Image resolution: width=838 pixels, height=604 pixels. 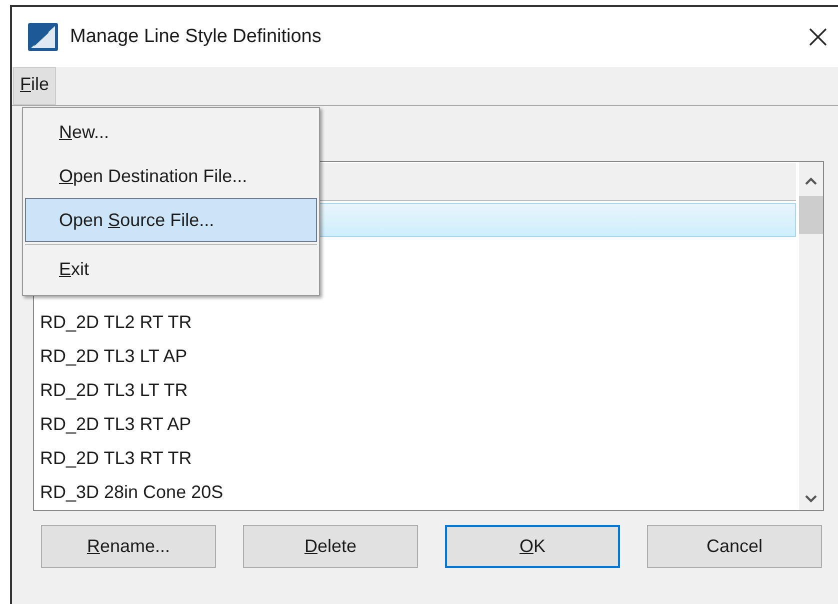 What do you see at coordinates (171, 269) in the screenshot?
I see `menu-item: Exit` at bounding box center [171, 269].